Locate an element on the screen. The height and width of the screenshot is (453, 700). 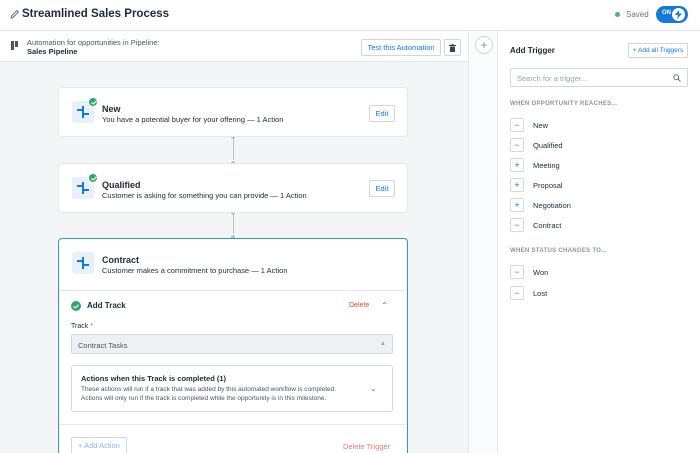
trigger-label: Contract is located at coordinates (547, 225).